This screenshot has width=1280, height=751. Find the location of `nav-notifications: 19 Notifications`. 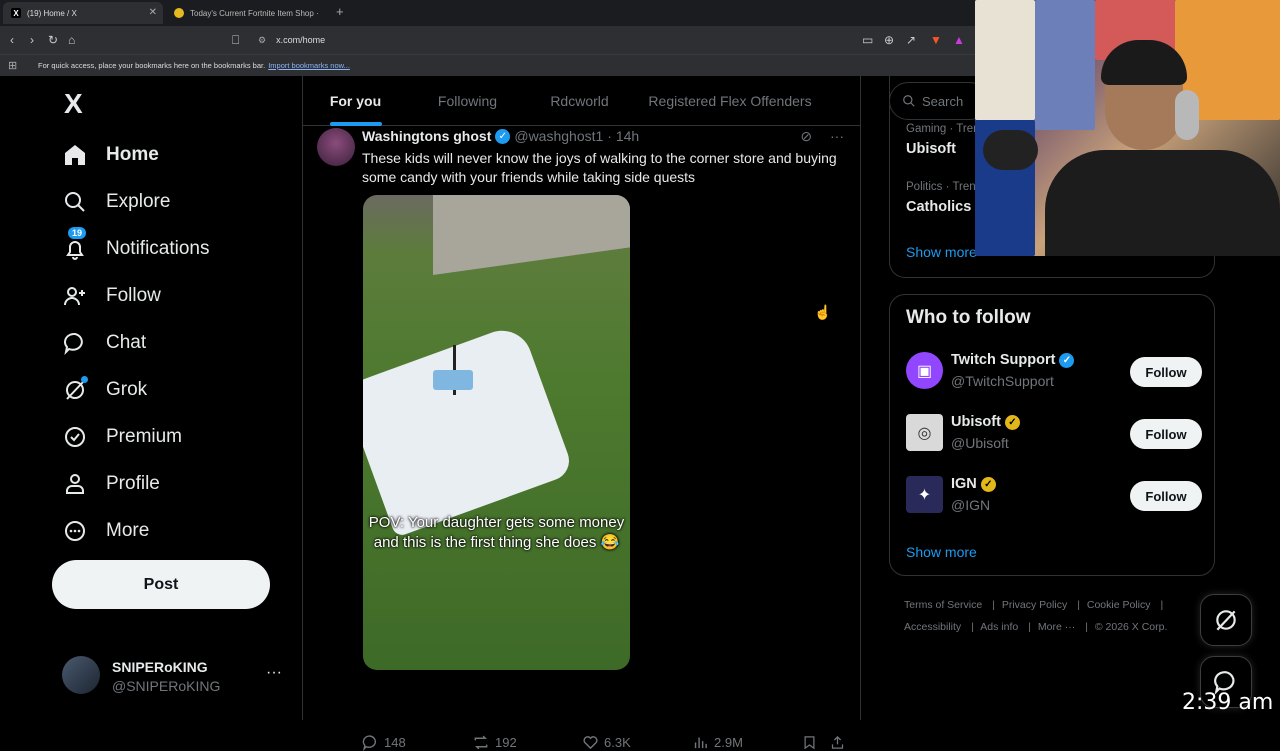

nav-notifications: 19 Notifications is located at coordinates (136, 244).